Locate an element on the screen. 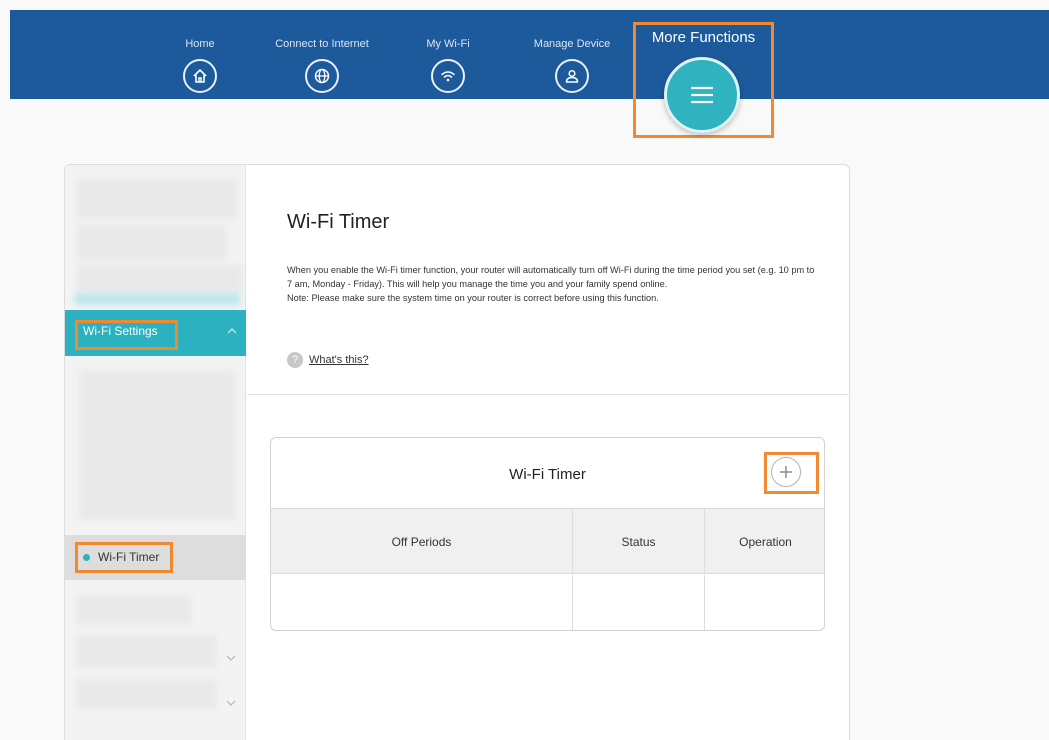 This screenshot has width=1049, height=740. wifi-timer-card: Wi-Fi Timer Off Periods Status Operation is located at coordinates (547, 534).